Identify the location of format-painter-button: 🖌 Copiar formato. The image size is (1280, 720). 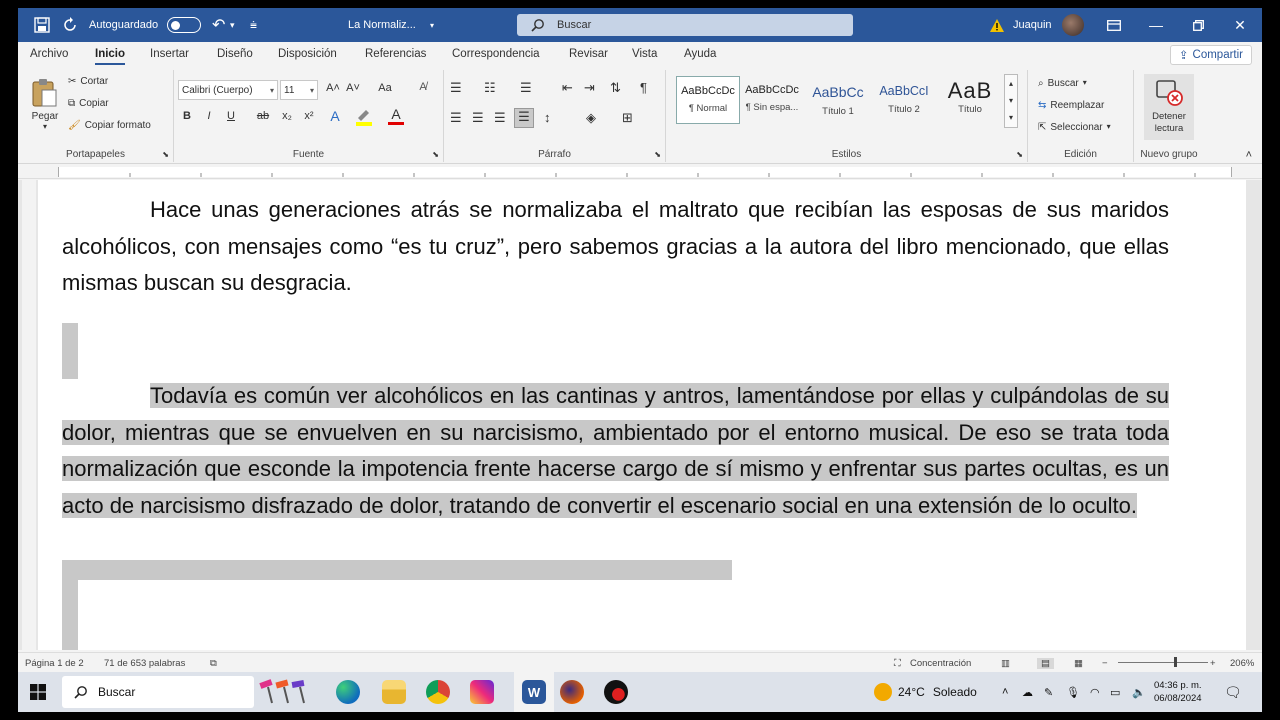
(109, 125).